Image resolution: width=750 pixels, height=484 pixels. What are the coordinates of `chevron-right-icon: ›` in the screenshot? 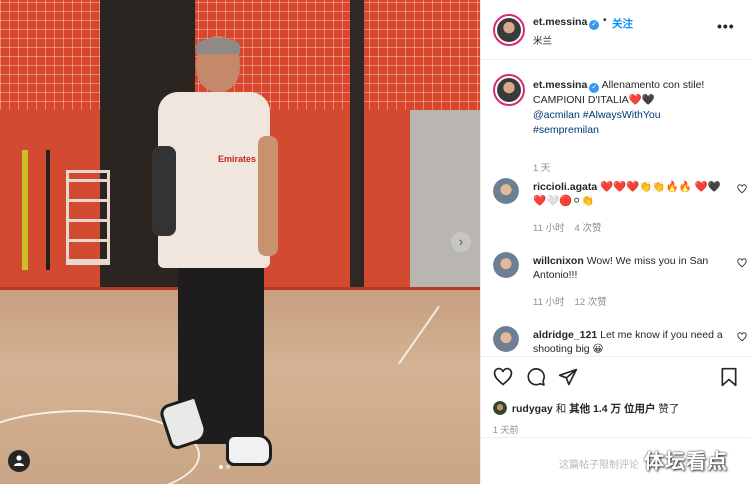 It's located at (461, 241).